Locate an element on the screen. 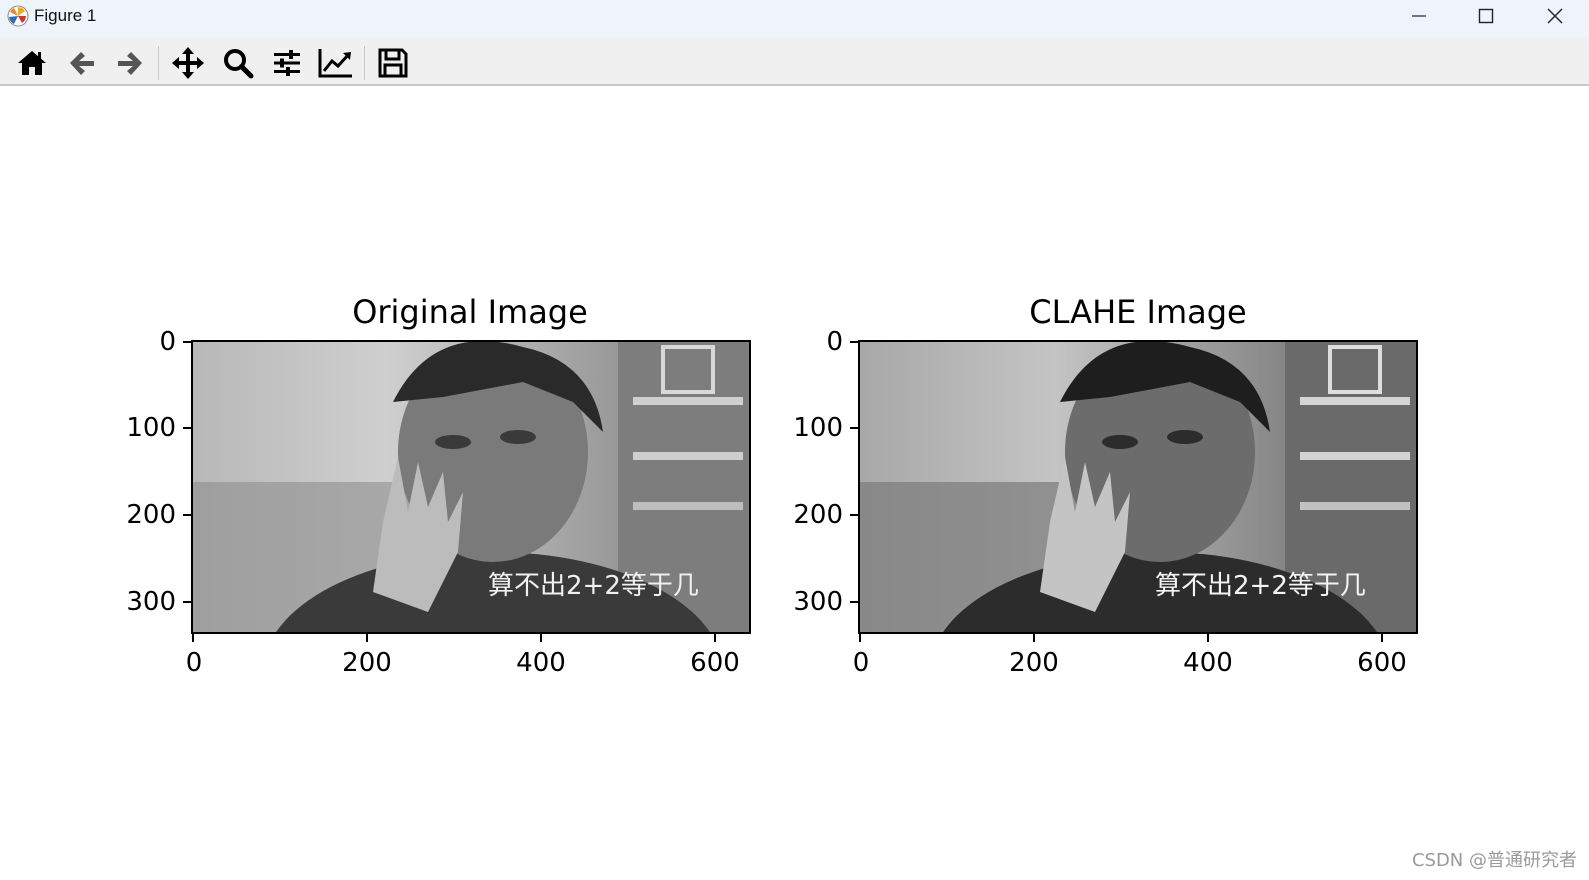 The width and height of the screenshot is (1589, 880). line-chart-icon is located at coordinates (335, 63).